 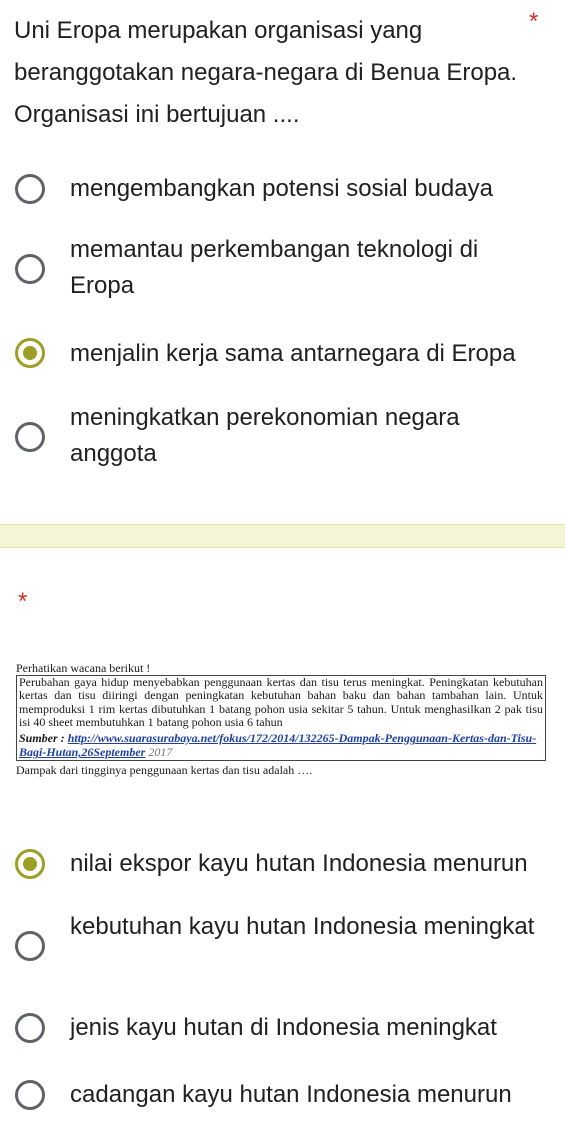 What do you see at coordinates (274, 267) in the screenshot?
I see `option-label: memantau perkembangan teknologi di Eropa` at bounding box center [274, 267].